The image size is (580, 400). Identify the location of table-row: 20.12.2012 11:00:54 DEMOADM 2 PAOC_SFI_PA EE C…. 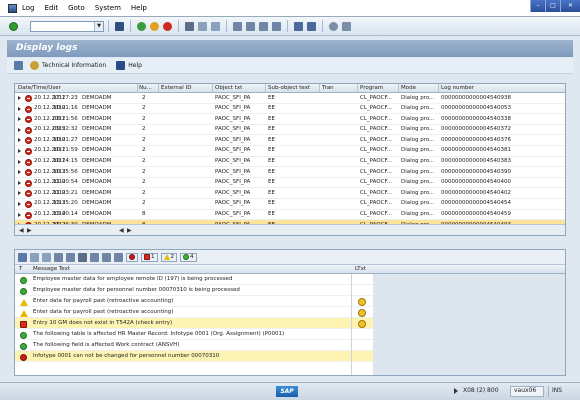
(290, 183).